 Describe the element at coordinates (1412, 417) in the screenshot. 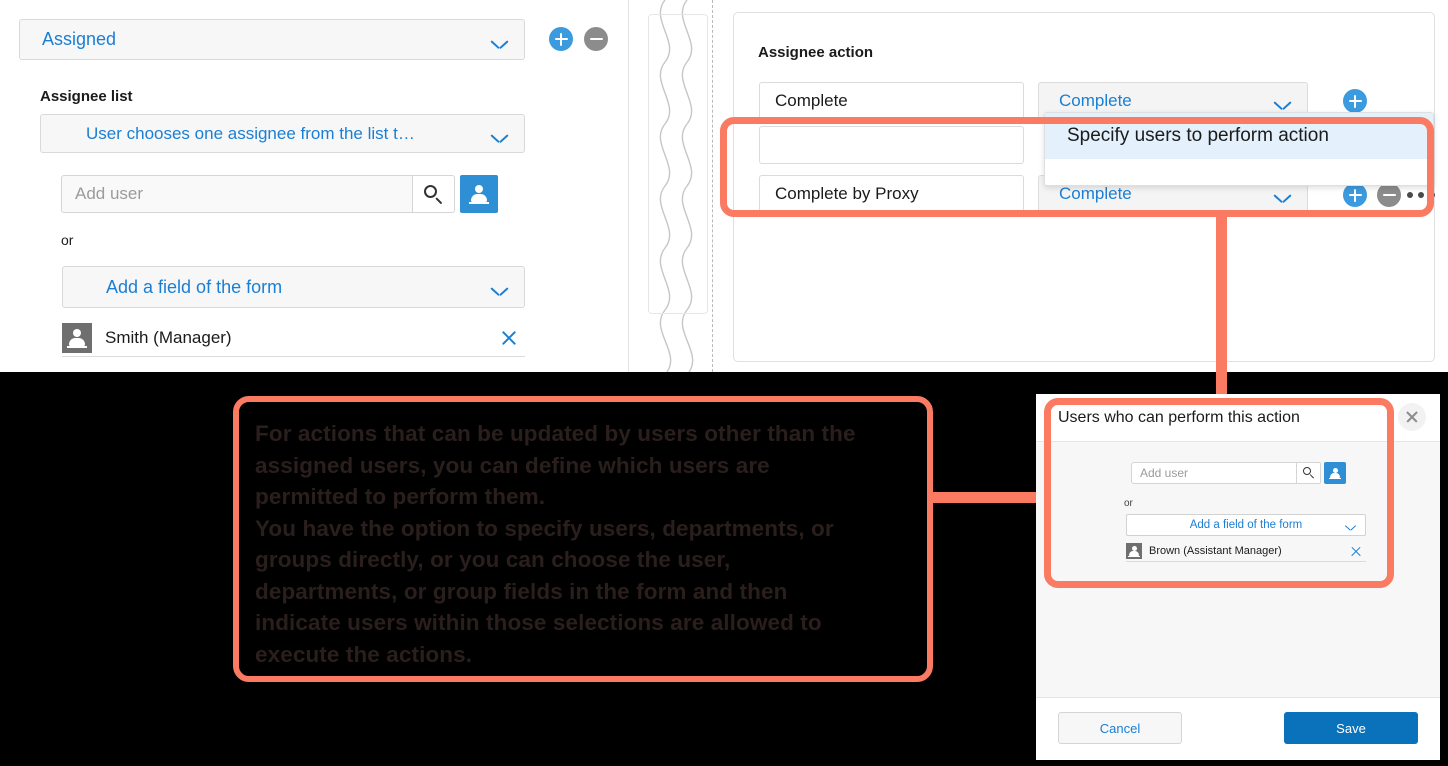

I see `close-icon` at that location.